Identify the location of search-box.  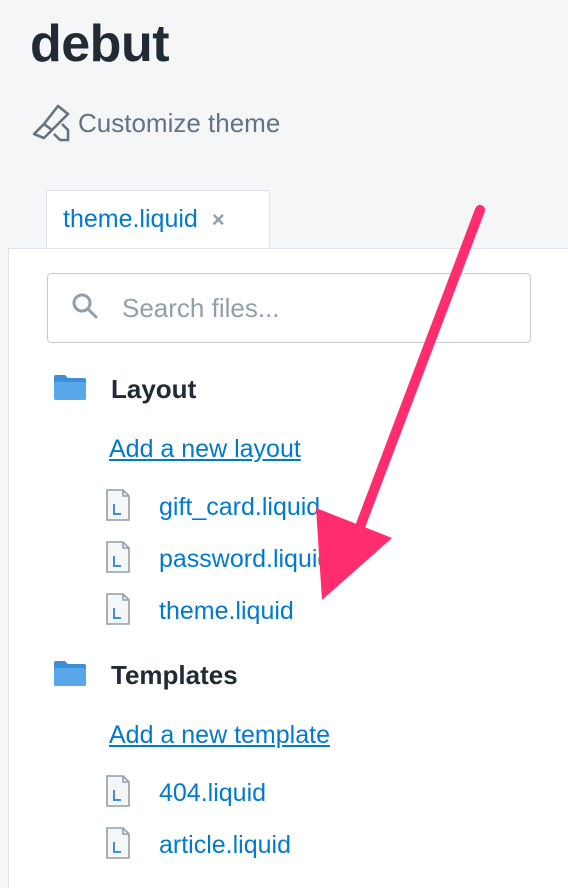
(289, 308).